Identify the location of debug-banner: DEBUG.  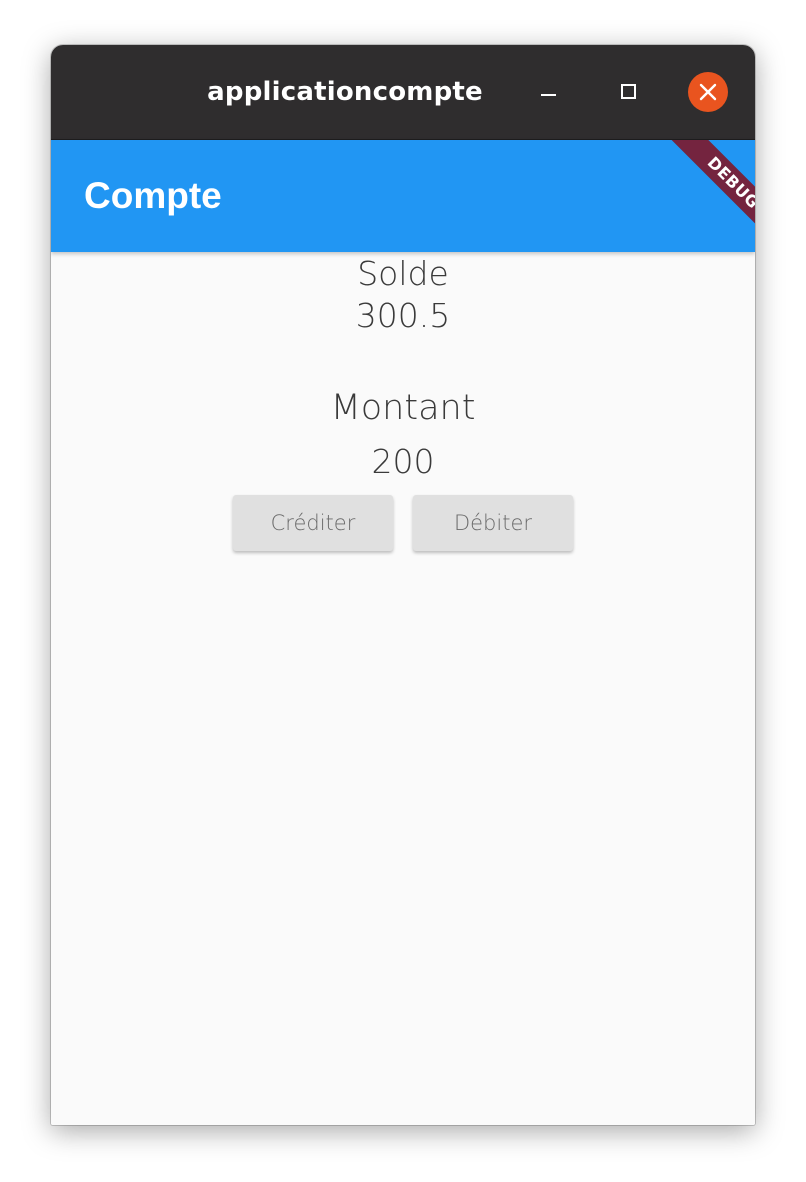
(711, 194).